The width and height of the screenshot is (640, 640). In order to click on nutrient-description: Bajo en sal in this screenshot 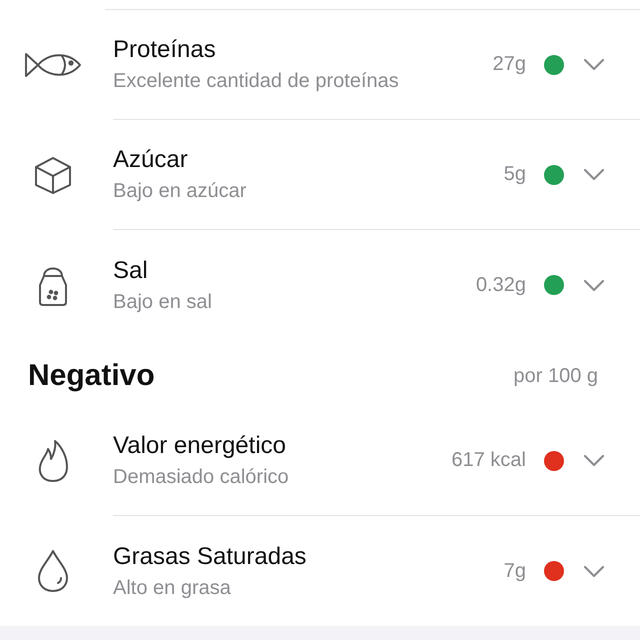, I will do `click(163, 302)`.